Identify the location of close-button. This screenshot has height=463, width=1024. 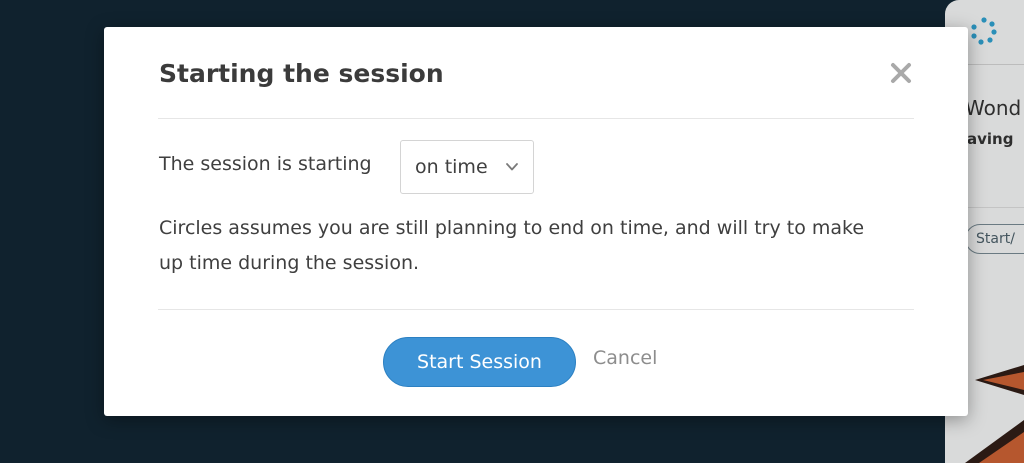
(901, 73).